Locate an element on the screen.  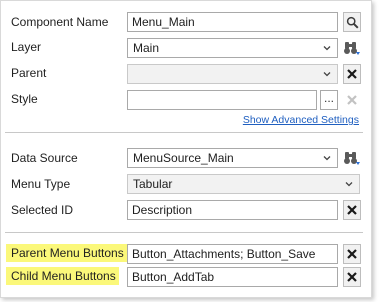
search-button is located at coordinates (352, 22).